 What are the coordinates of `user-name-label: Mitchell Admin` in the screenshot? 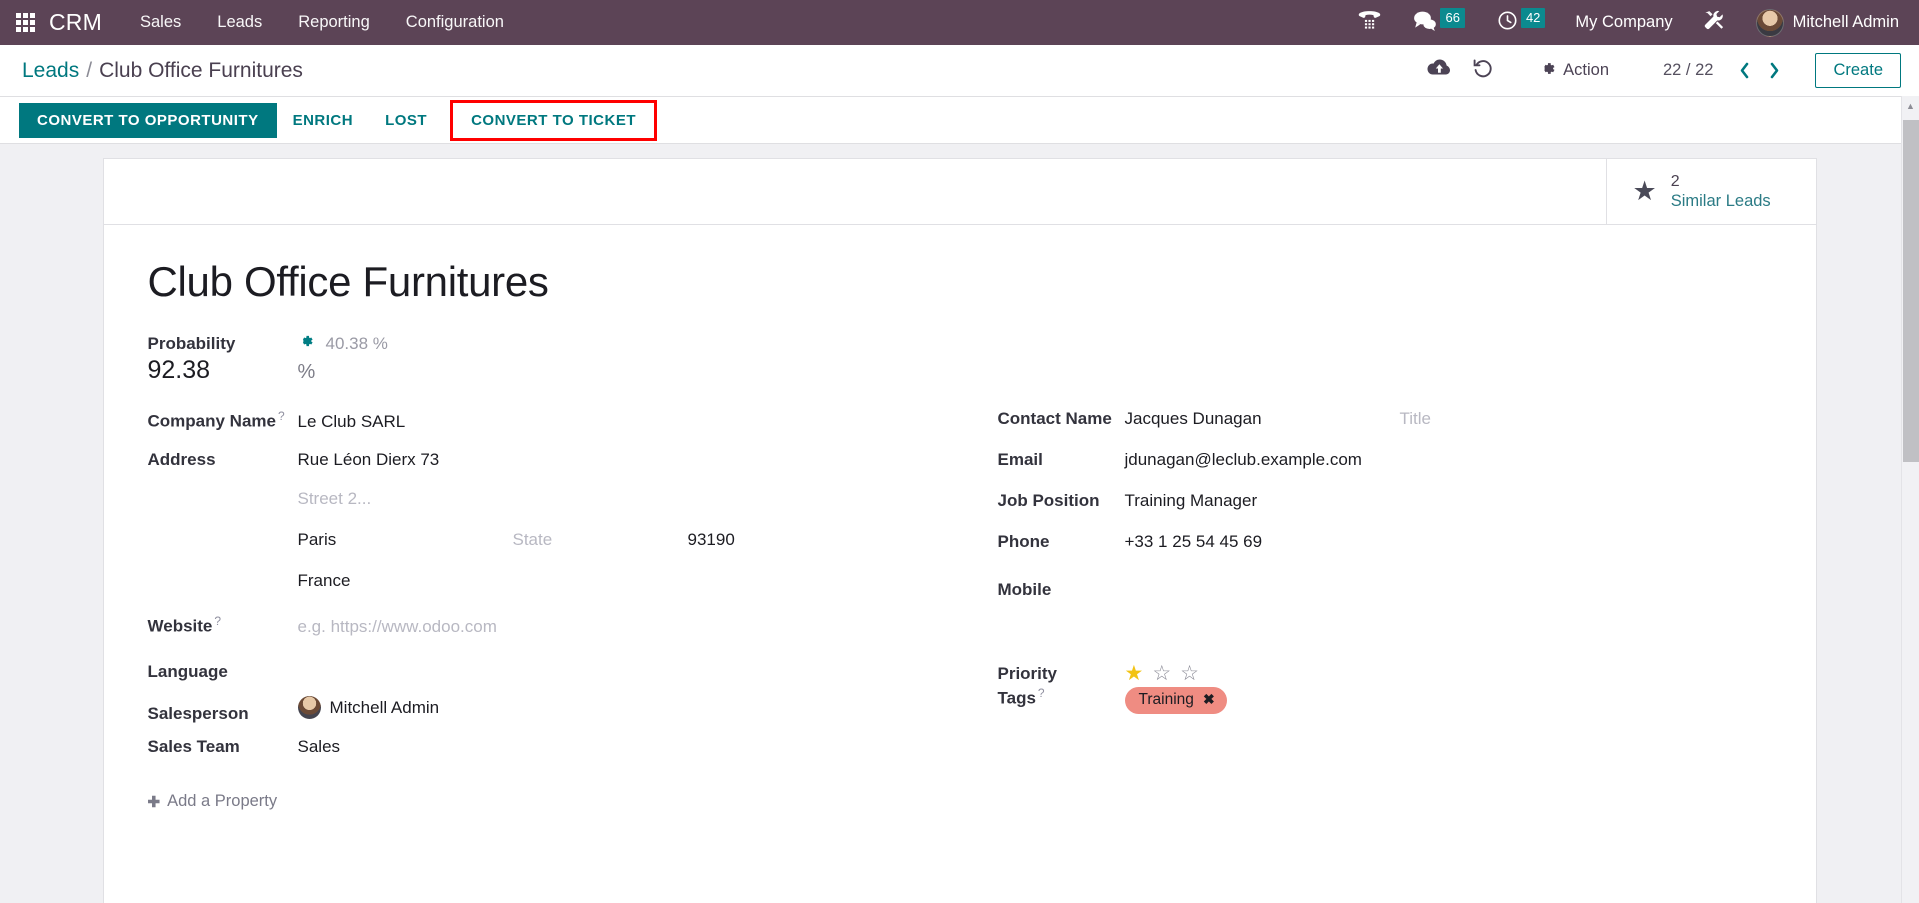 It's located at (1845, 22).